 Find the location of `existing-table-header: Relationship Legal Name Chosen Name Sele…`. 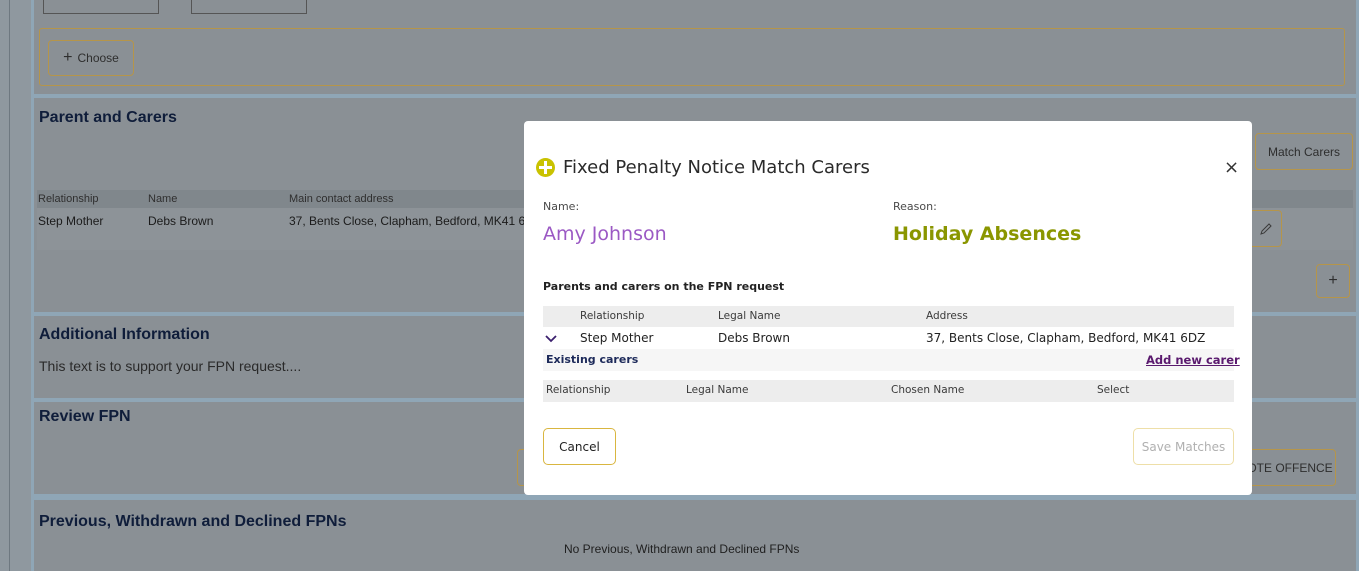

existing-table-header: Relationship Legal Name Chosen Name Sele… is located at coordinates (888, 391).